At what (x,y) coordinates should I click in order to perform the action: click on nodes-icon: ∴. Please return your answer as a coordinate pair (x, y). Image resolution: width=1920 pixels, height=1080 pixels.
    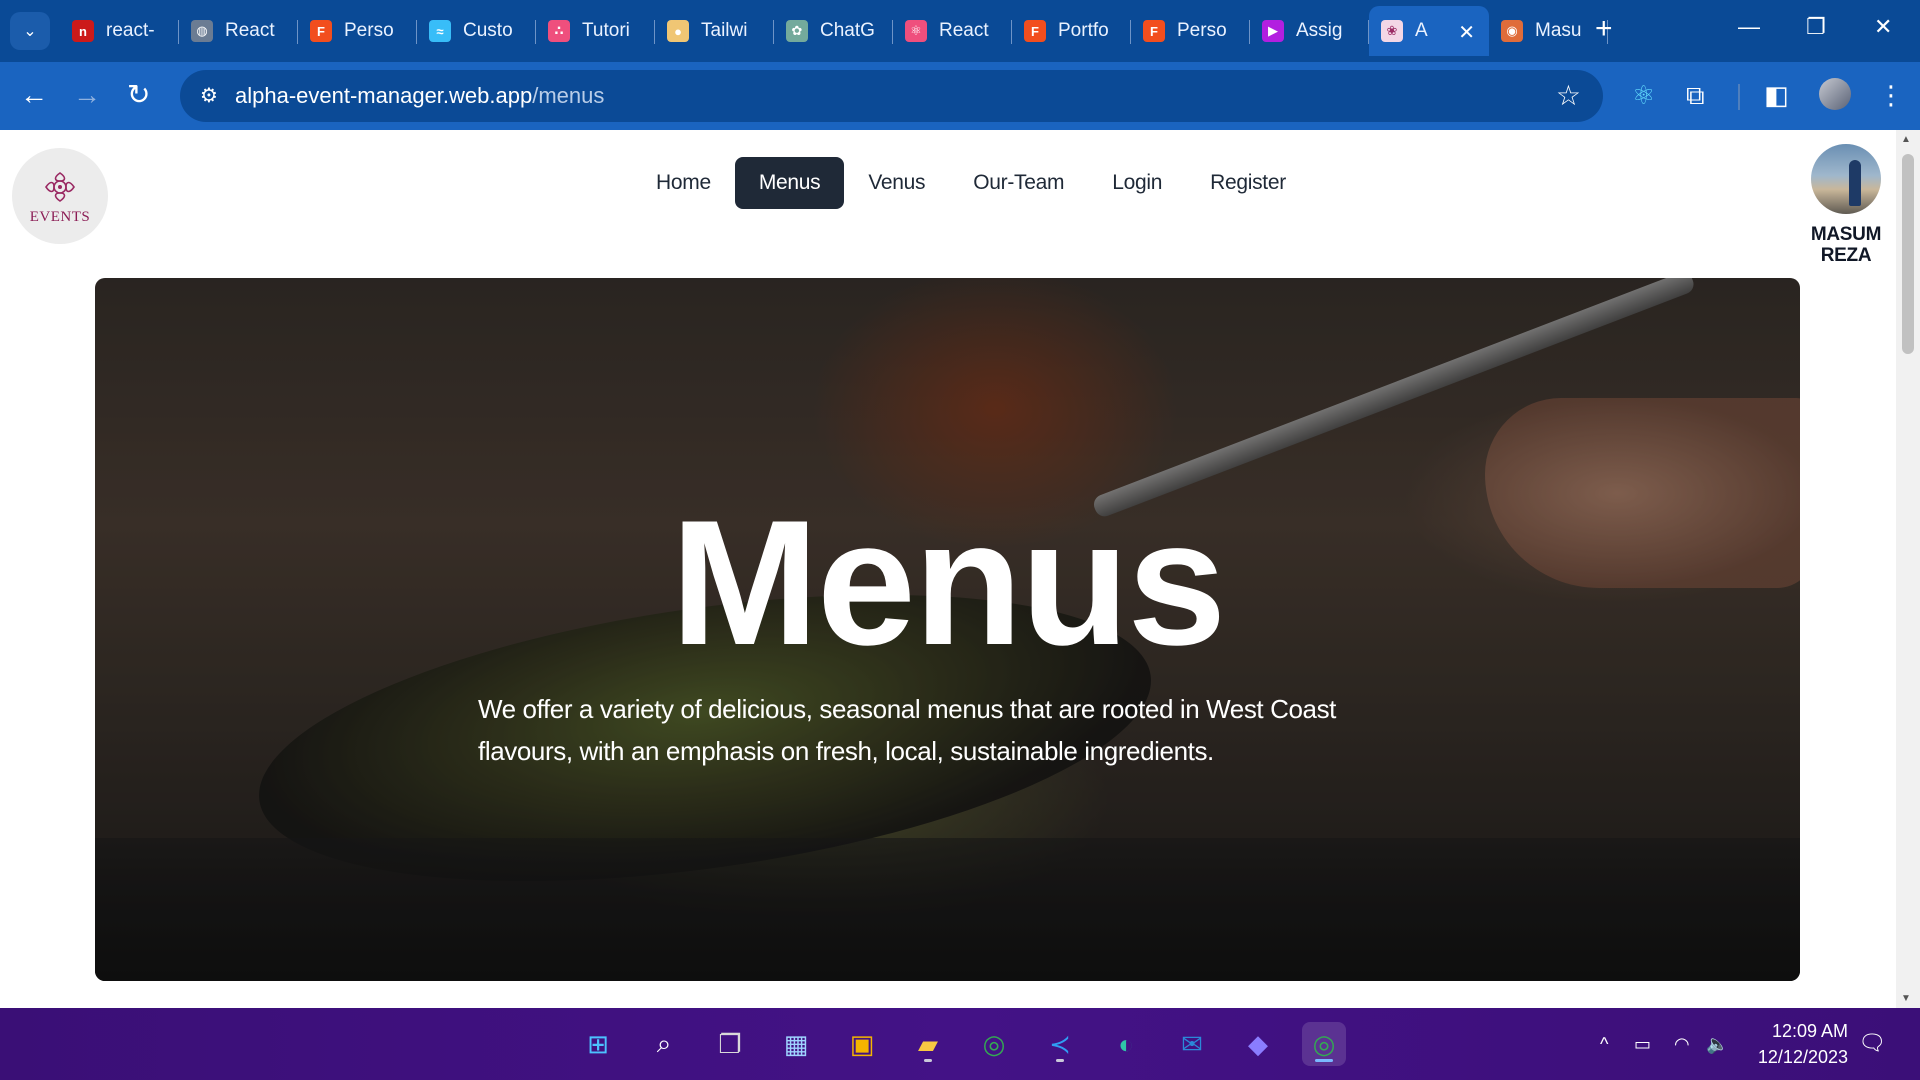
    Looking at the image, I should click on (559, 31).